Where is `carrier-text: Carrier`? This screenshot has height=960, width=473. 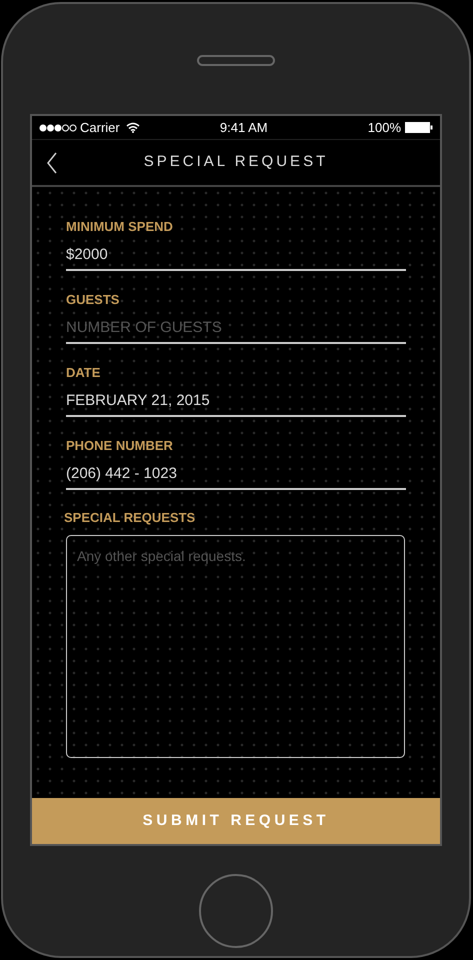
carrier-text: Carrier is located at coordinates (100, 127).